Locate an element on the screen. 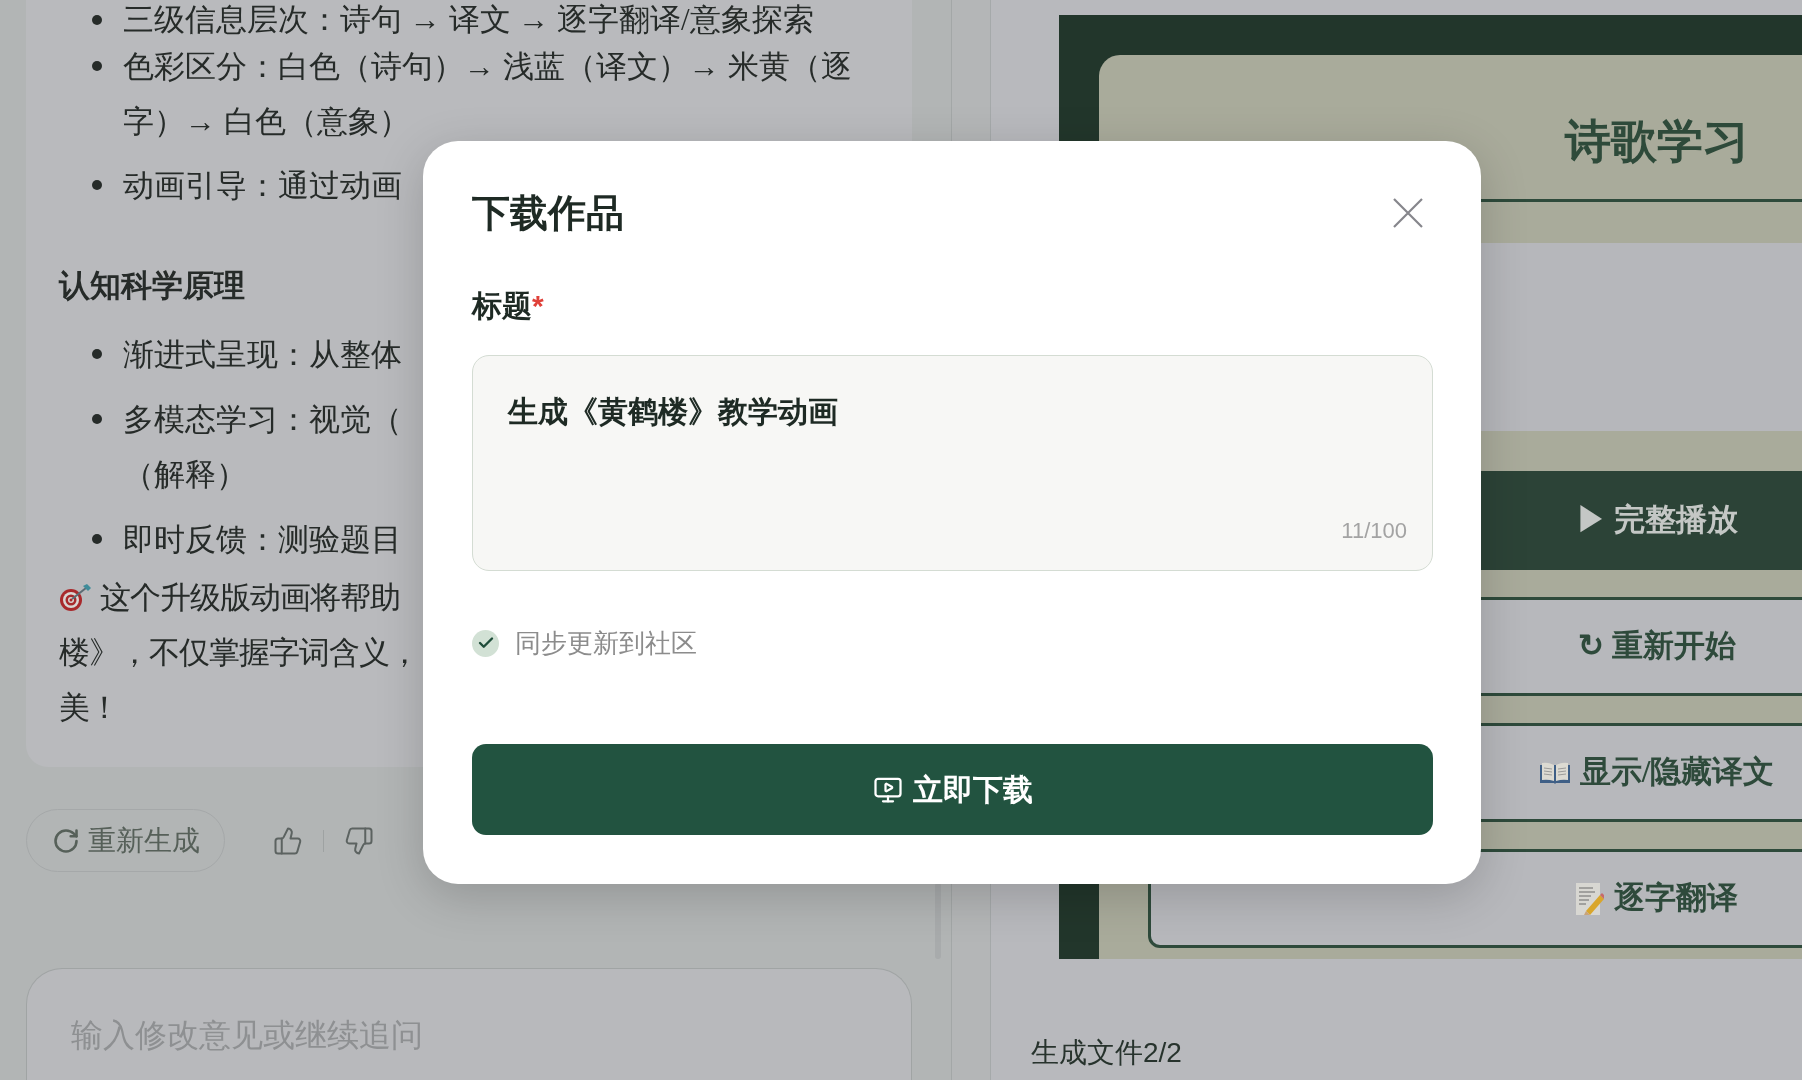 Image resolution: width=1802 pixels, height=1080 pixels. section-heading: 认知科学原理 is located at coordinates (152, 286).